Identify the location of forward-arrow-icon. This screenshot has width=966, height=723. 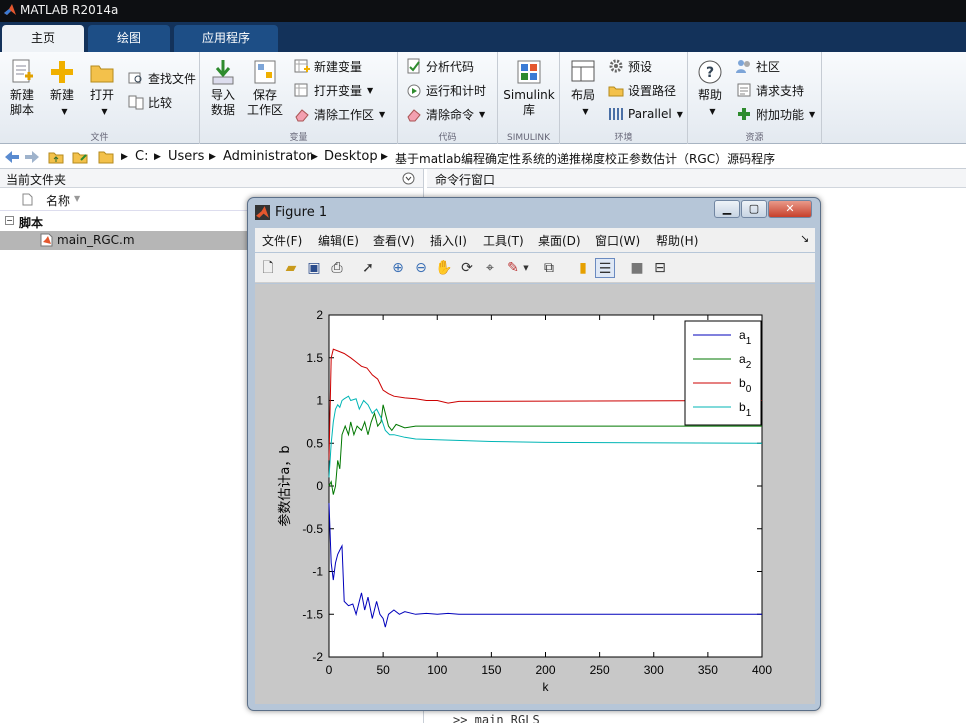
(32, 157).